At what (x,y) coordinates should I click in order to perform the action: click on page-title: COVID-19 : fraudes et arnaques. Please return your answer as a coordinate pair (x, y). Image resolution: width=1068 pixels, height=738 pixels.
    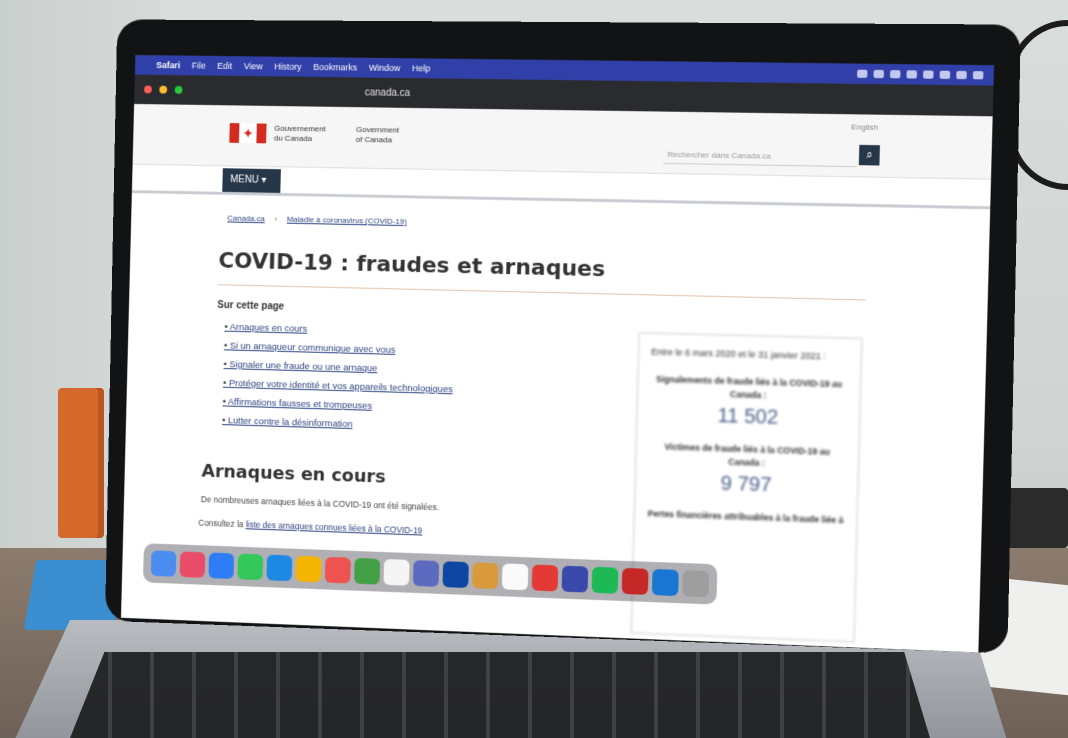
    Looking at the image, I should click on (412, 265).